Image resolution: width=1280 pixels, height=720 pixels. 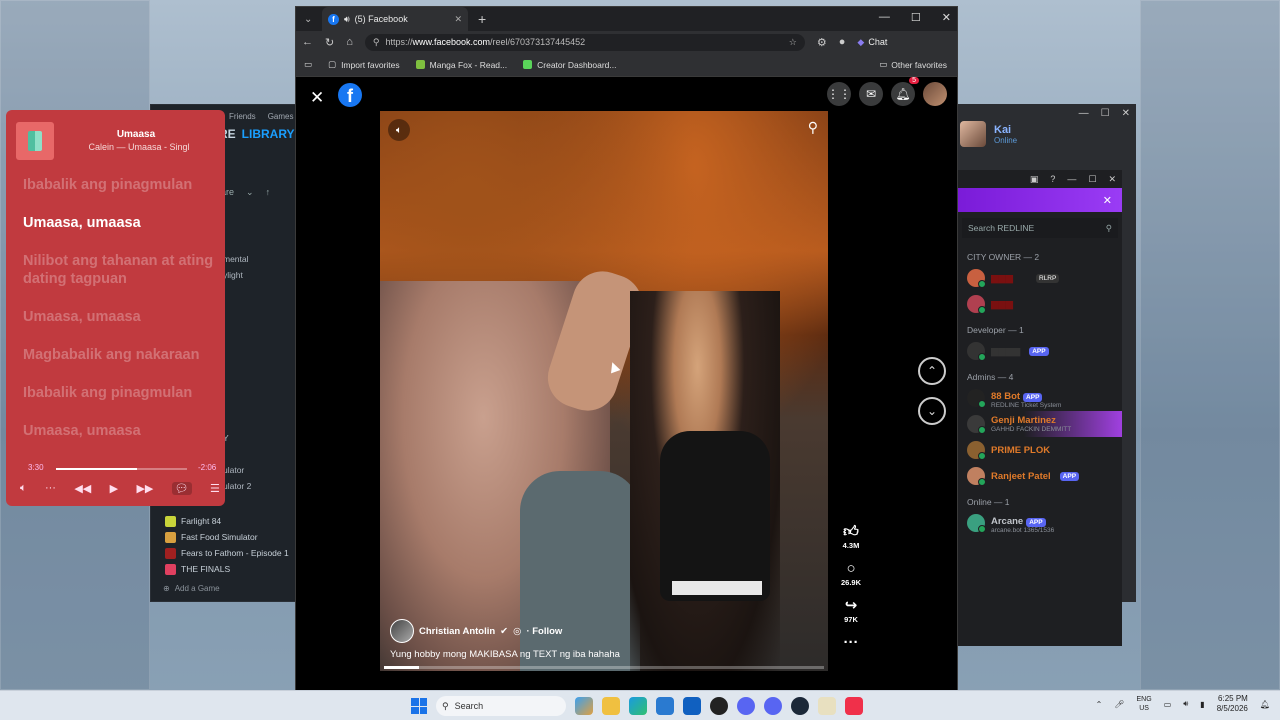 What do you see at coordinates (1119, 704) in the screenshot?
I see `microphone-icon: 🎤︎` at bounding box center [1119, 704].